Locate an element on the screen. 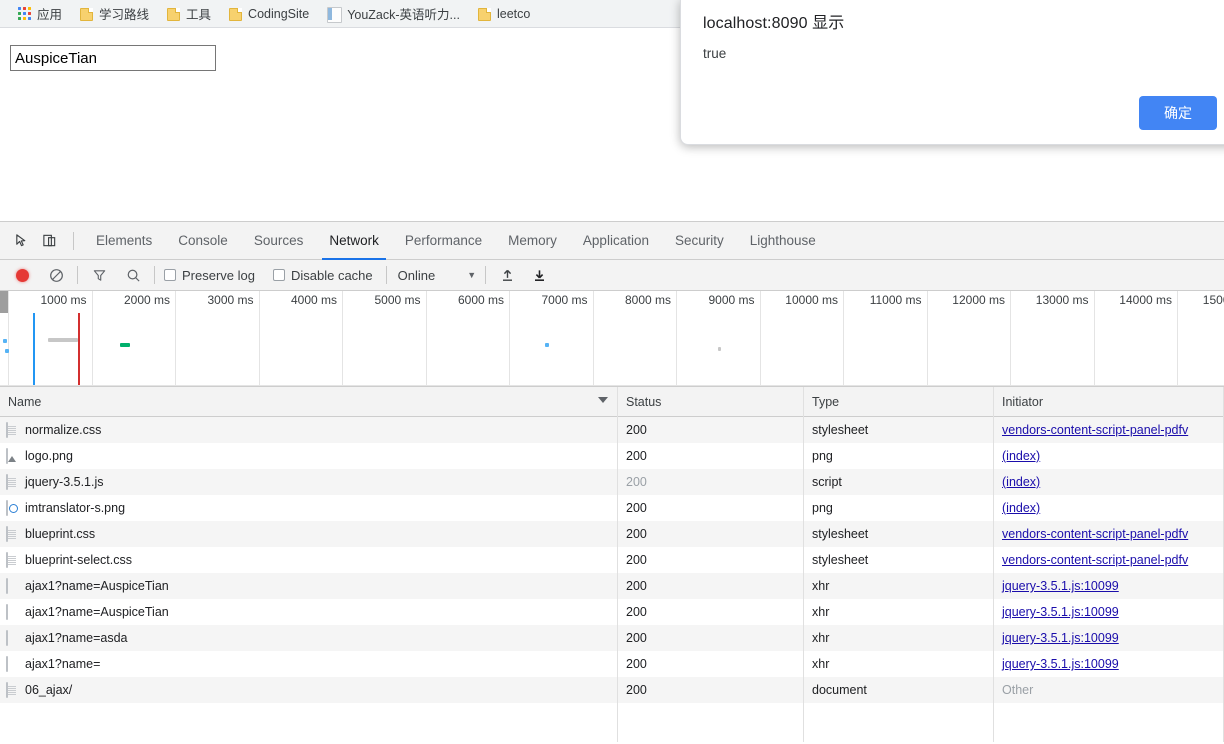 Image resolution: width=1224 pixels, height=744 pixels. name-input is located at coordinates (113, 58).